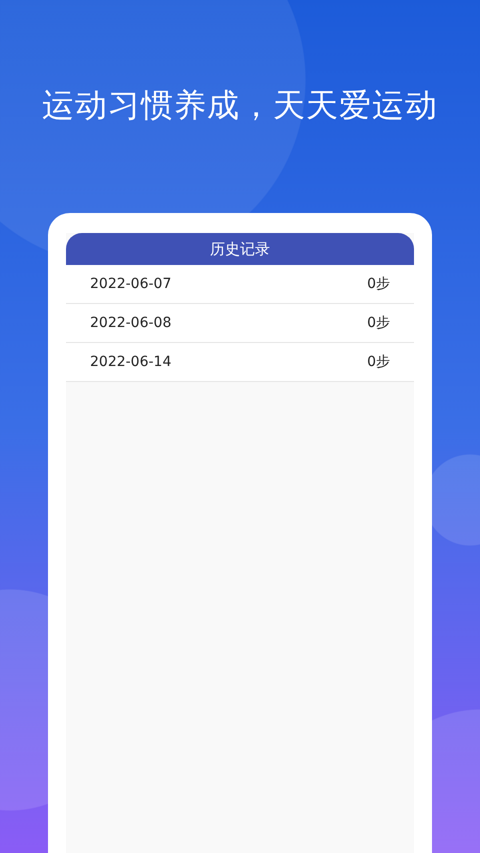  Describe the element at coordinates (131, 323) in the screenshot. I see `date-text: 2022-06-08` at that location.